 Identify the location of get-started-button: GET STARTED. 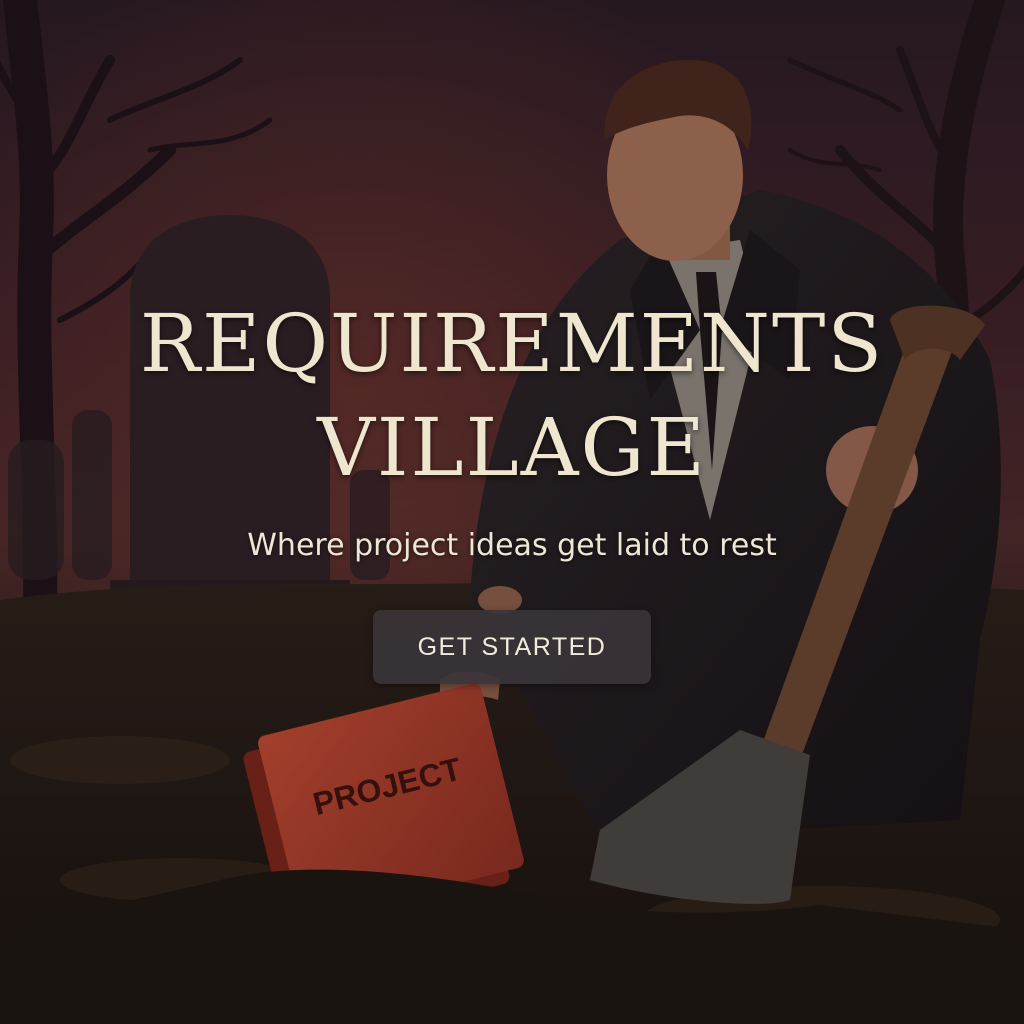
(512, 647).